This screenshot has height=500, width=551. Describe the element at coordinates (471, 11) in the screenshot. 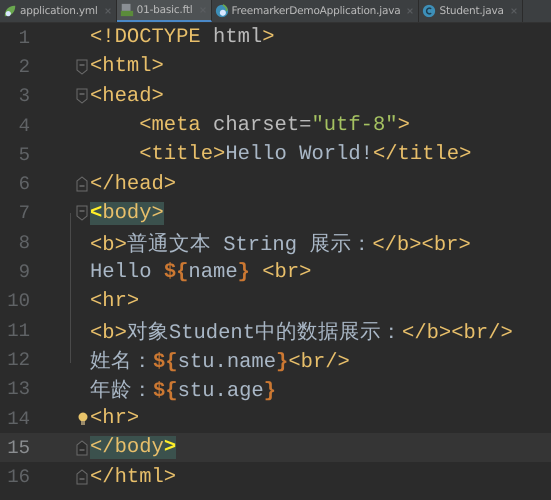

I see `file-tab: Student.java` at that location.